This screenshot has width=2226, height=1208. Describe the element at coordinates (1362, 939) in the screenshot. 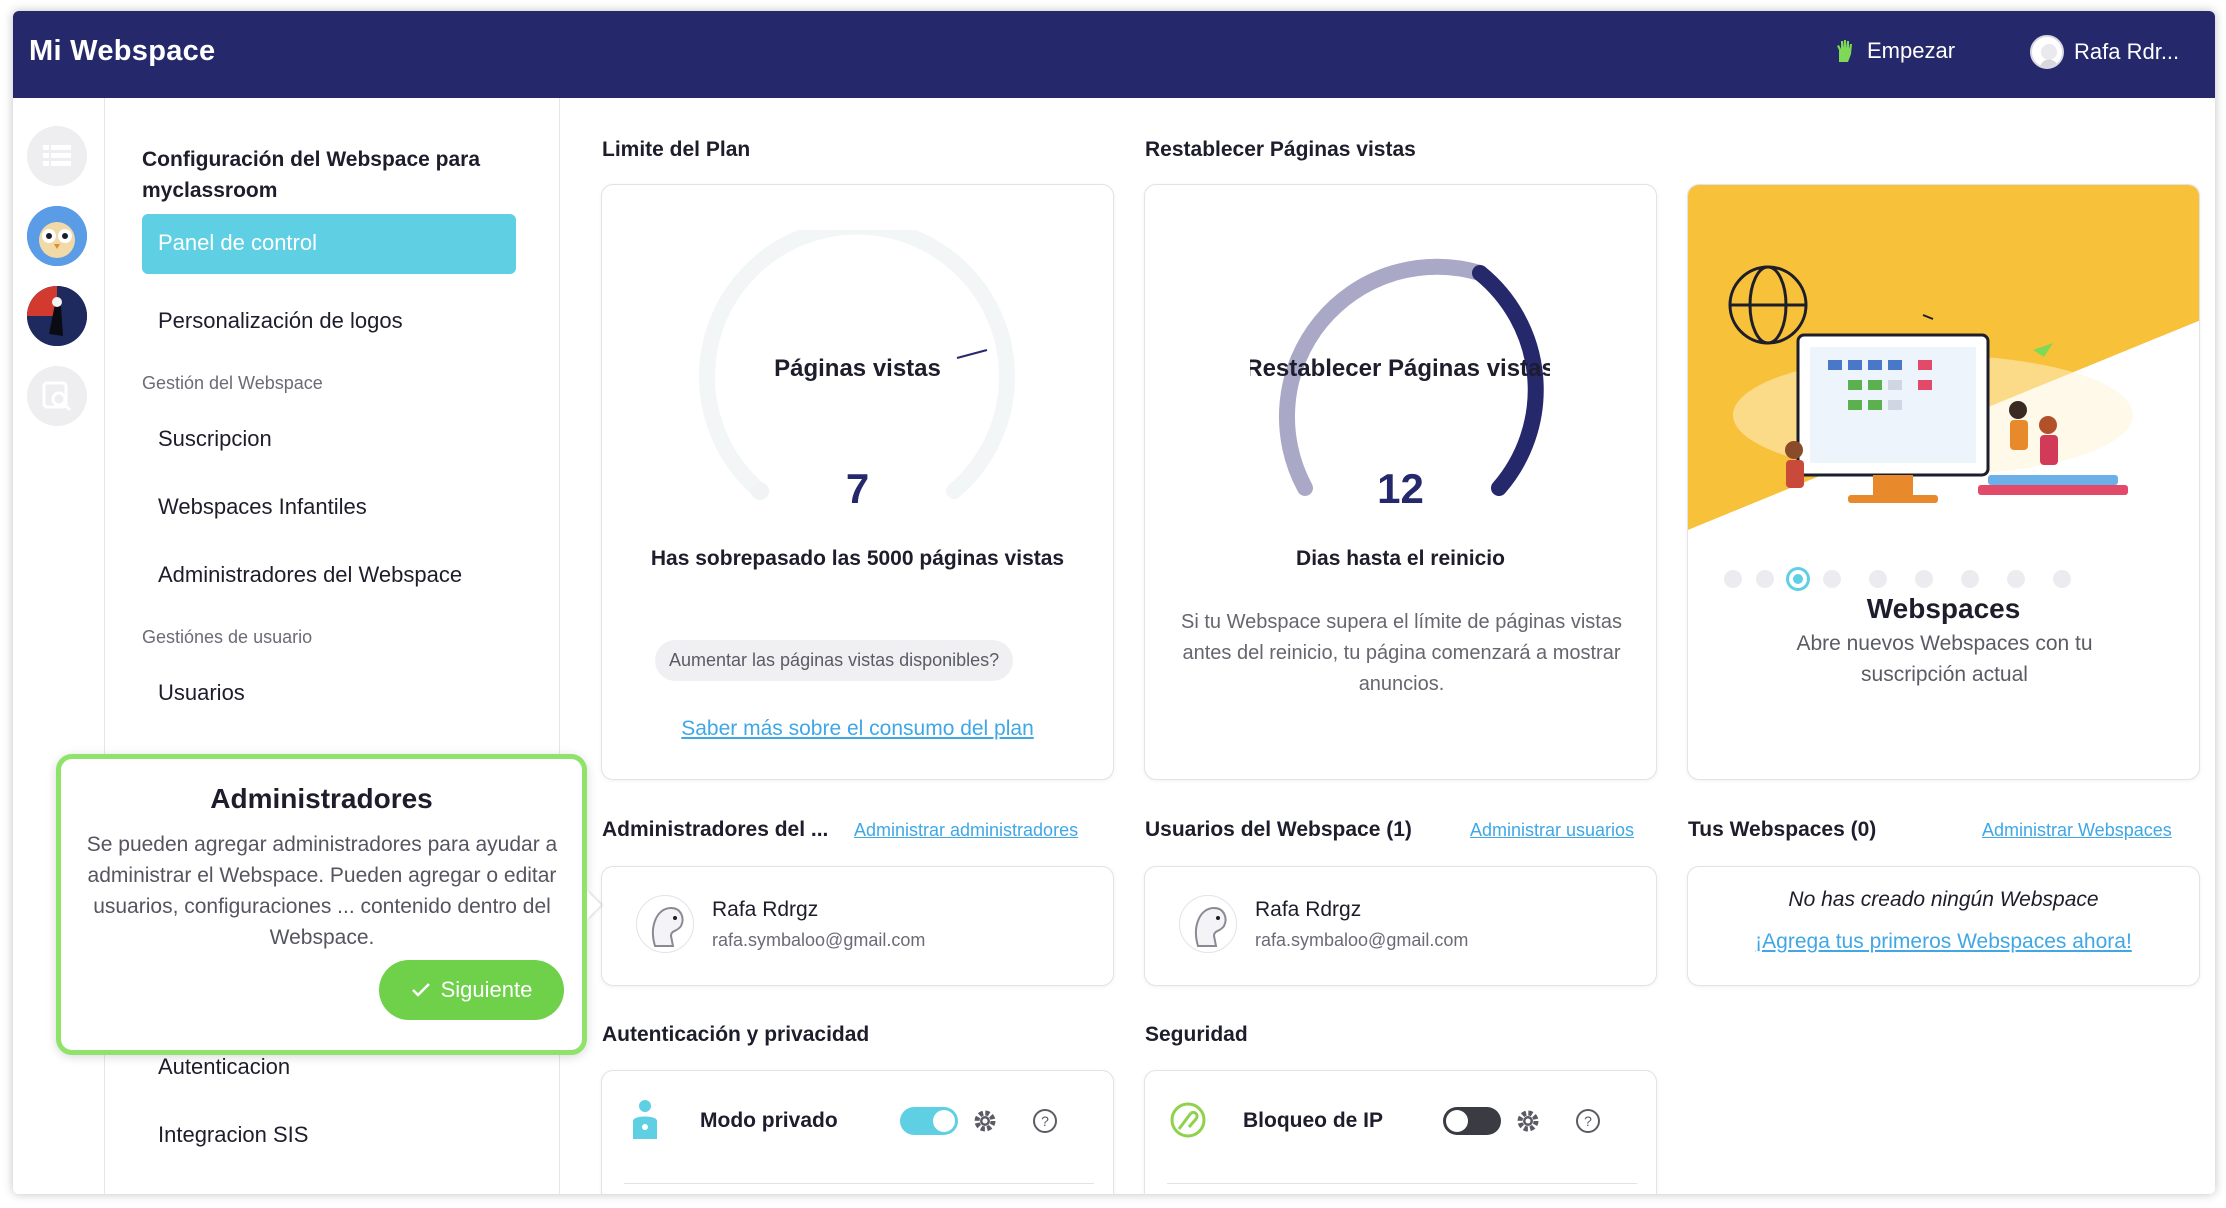

I see `user-email: rafa.symbaloo@gmail.com` at that location.